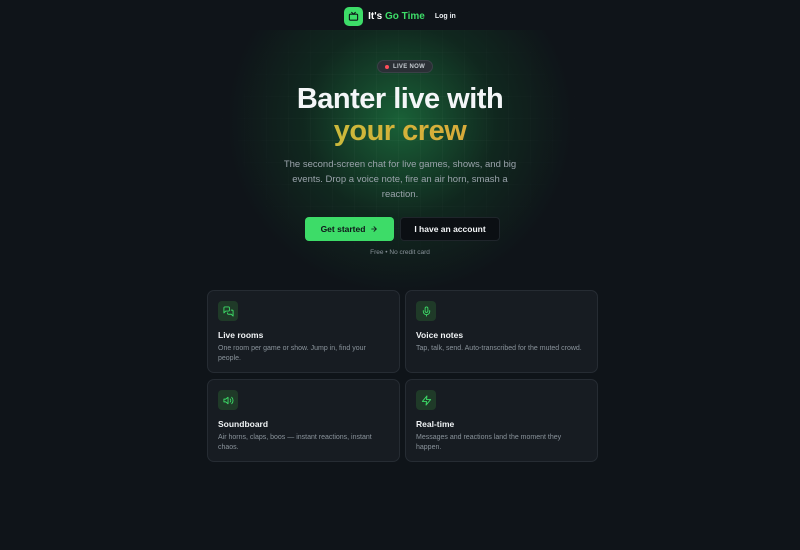  What do you see at coordinates (426, 311) in the screenshot?
I see `microphone-icon` at bounding box center [426, 311].